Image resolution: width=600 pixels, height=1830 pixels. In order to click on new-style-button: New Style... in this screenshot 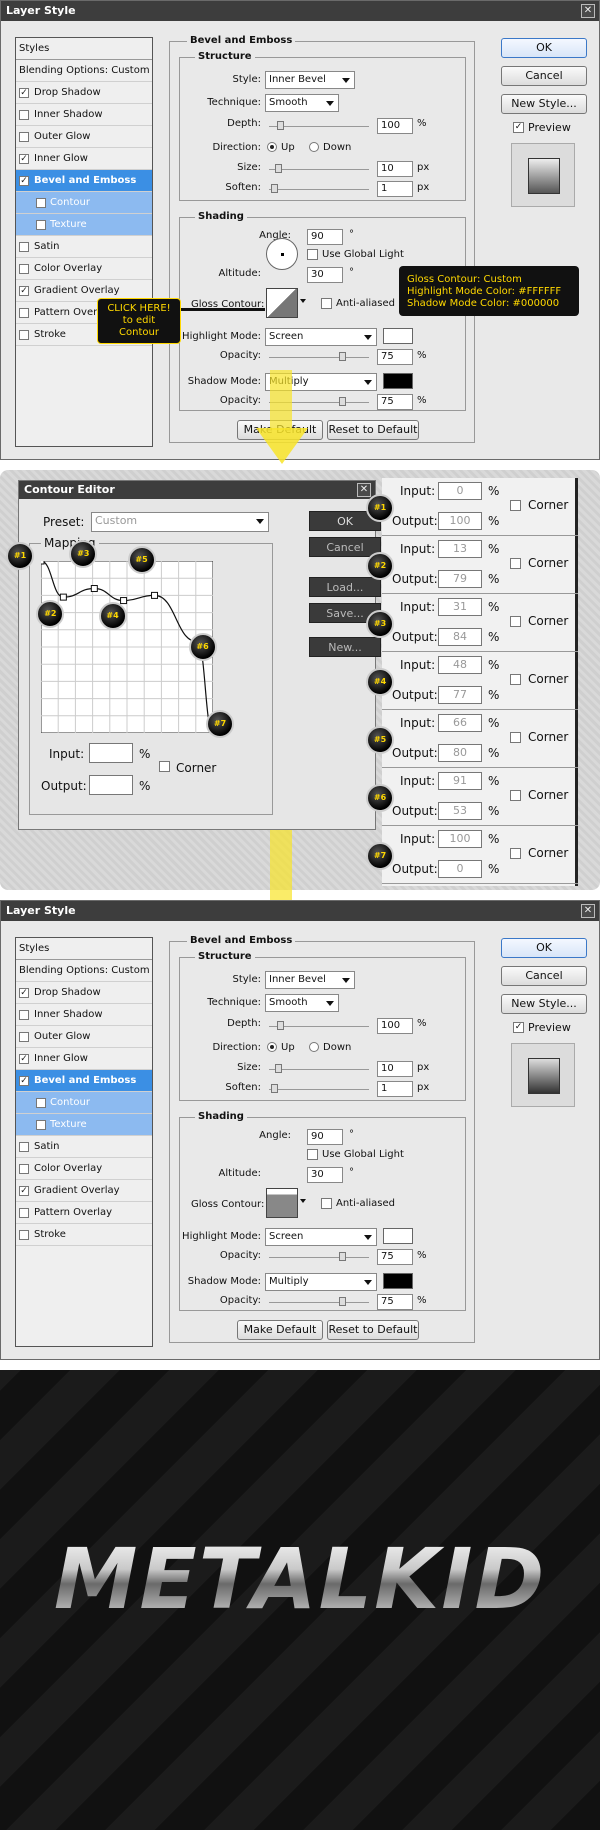, I will do `click(544, 1004)`.